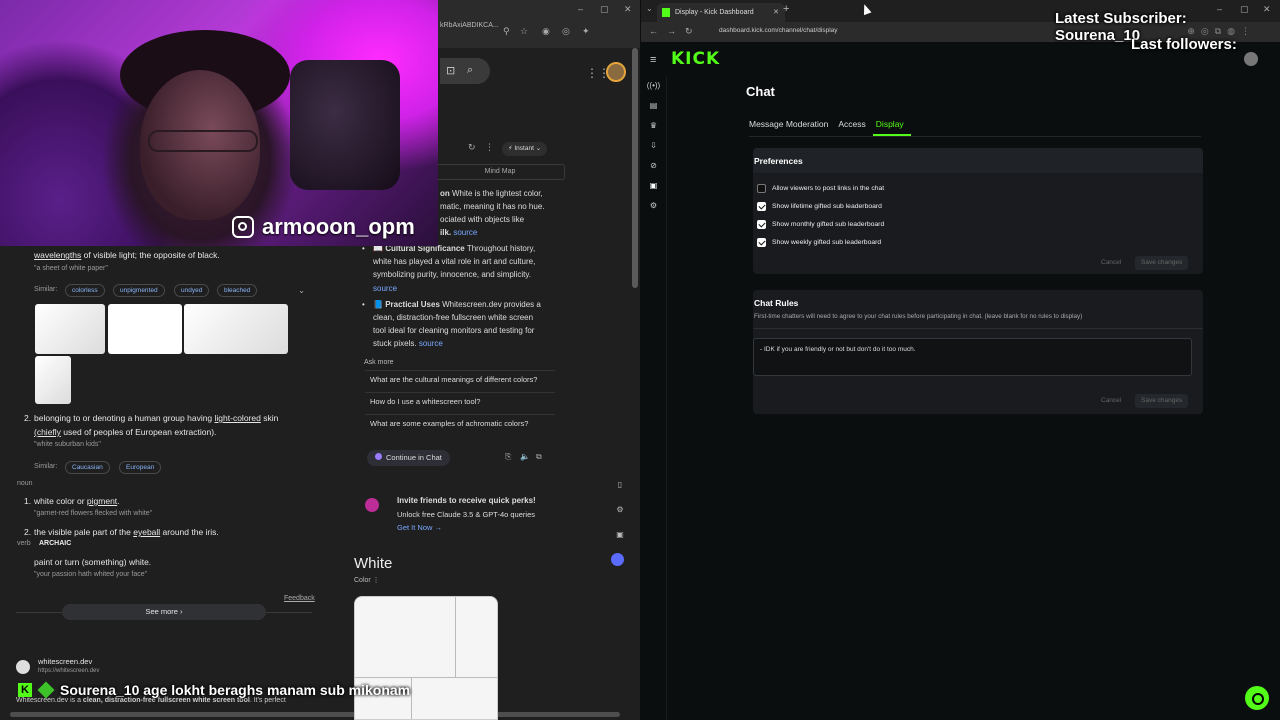  Describe the element at coordinates (367, 580) in the screenshot. I see `knowledge-panel-subtitle: Color ⋮` at that location.